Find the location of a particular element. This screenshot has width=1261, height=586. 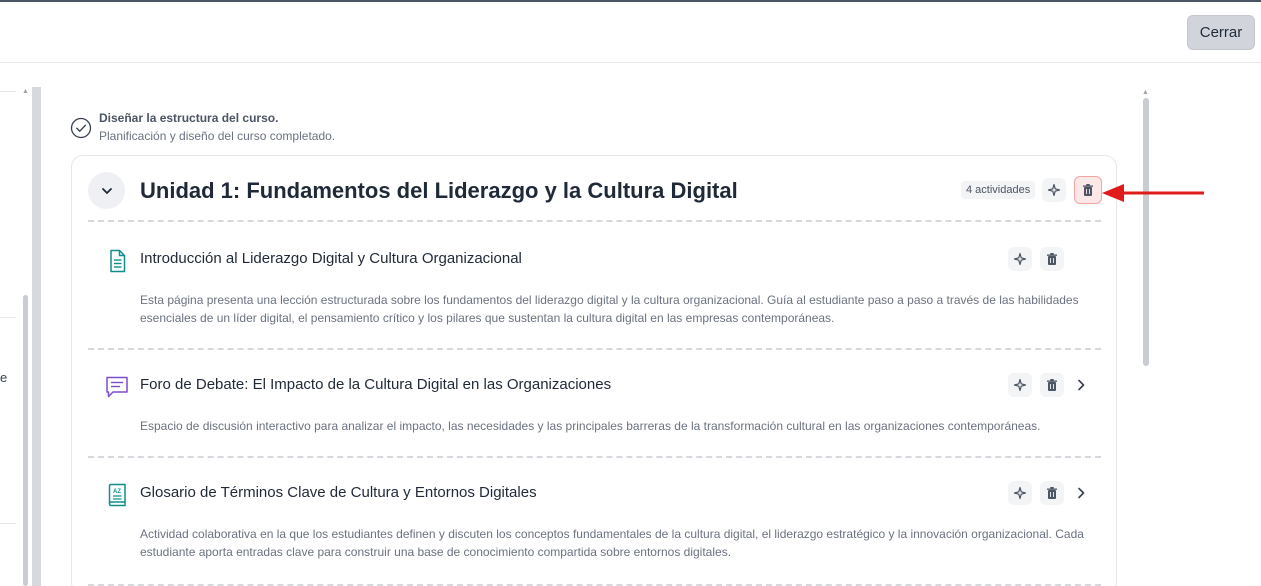

unit-ai-sparkle-button is located at coordinates (1054, 190).